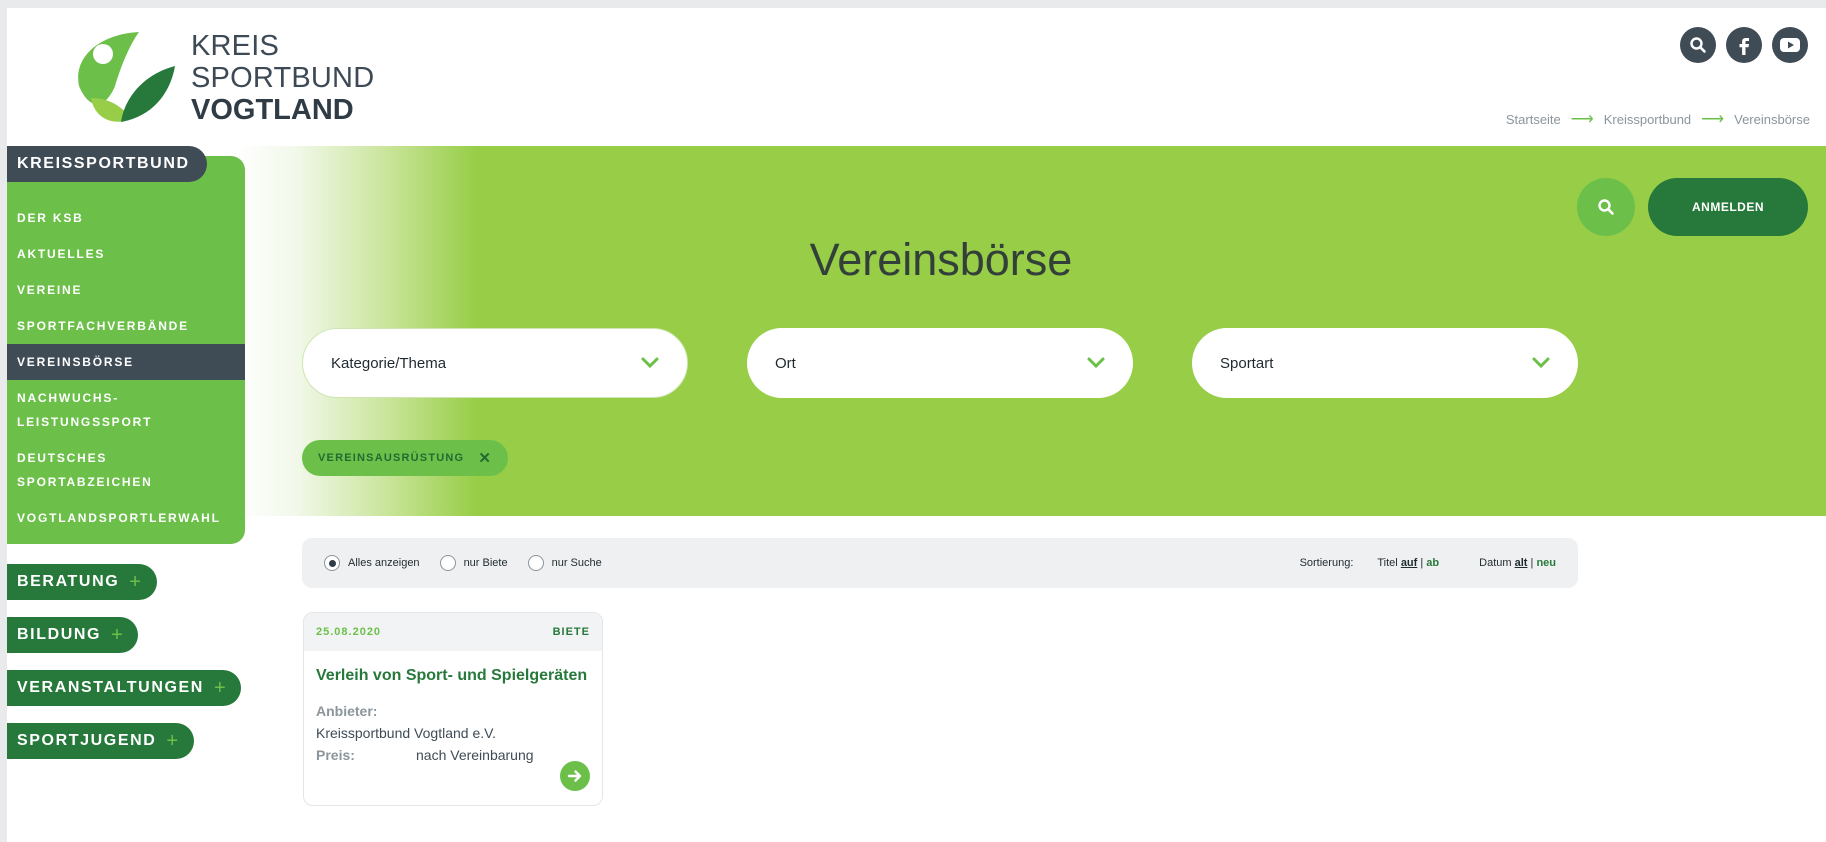 Image resolution: width=1826 pixels, height=842 pixels. I want to click on card-title: Verleih von Sport- und Spielgeräten, so click(453, 668).